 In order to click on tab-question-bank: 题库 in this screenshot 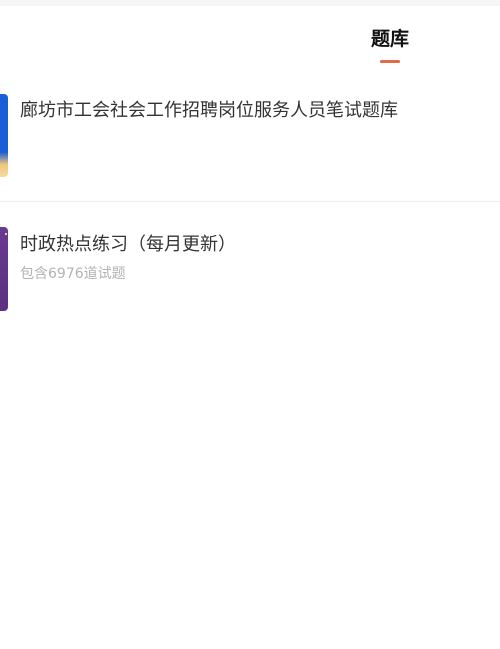, I will do `click(390, 37)`.